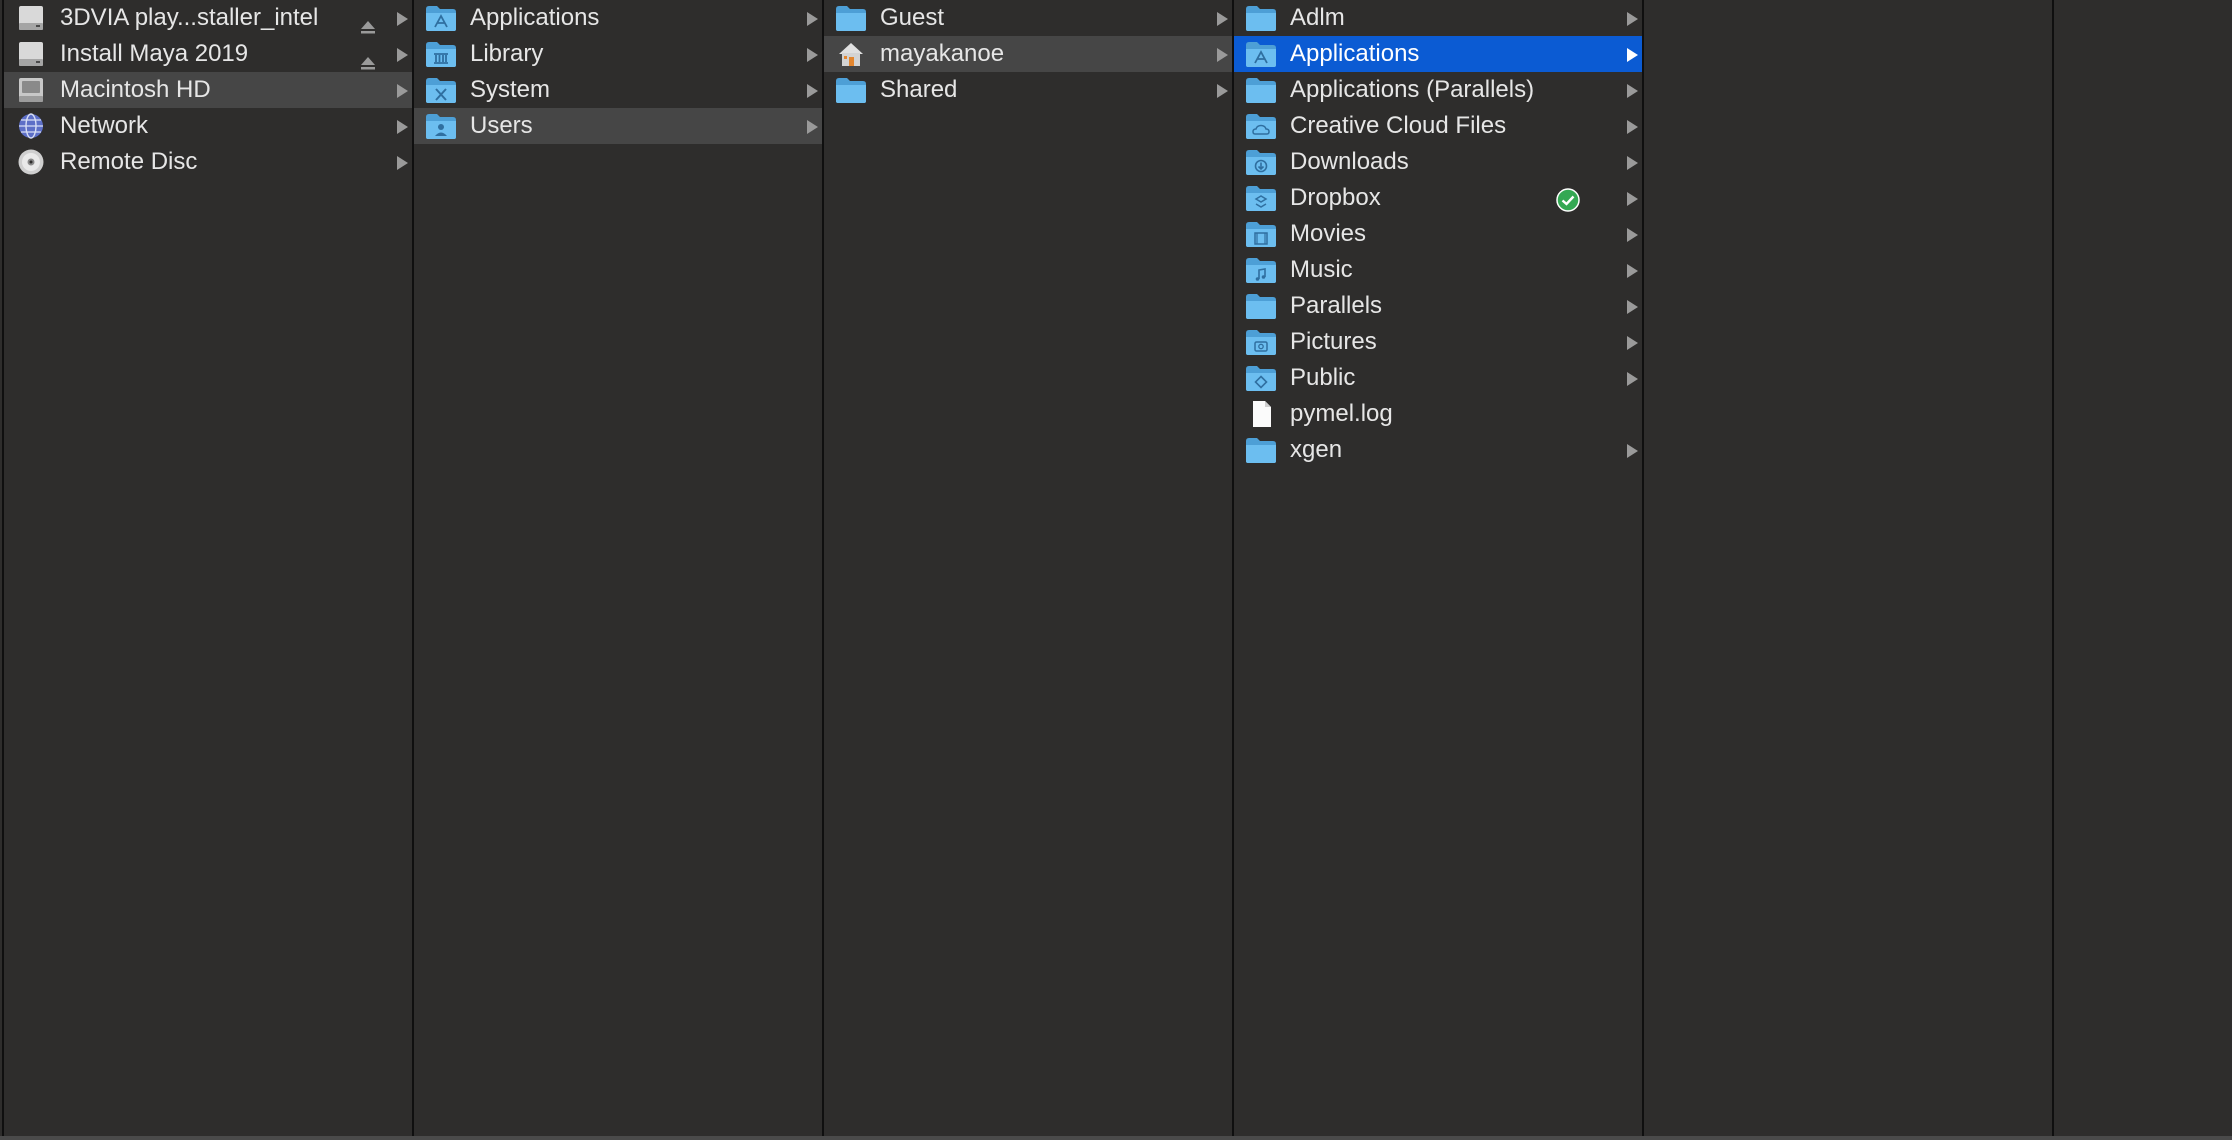 The image size is (2232, 1140). What do you see at coordinates (1317, 17) in the screenshot?
I see `item-label: Adlm` at bounding box center [1317, 17].